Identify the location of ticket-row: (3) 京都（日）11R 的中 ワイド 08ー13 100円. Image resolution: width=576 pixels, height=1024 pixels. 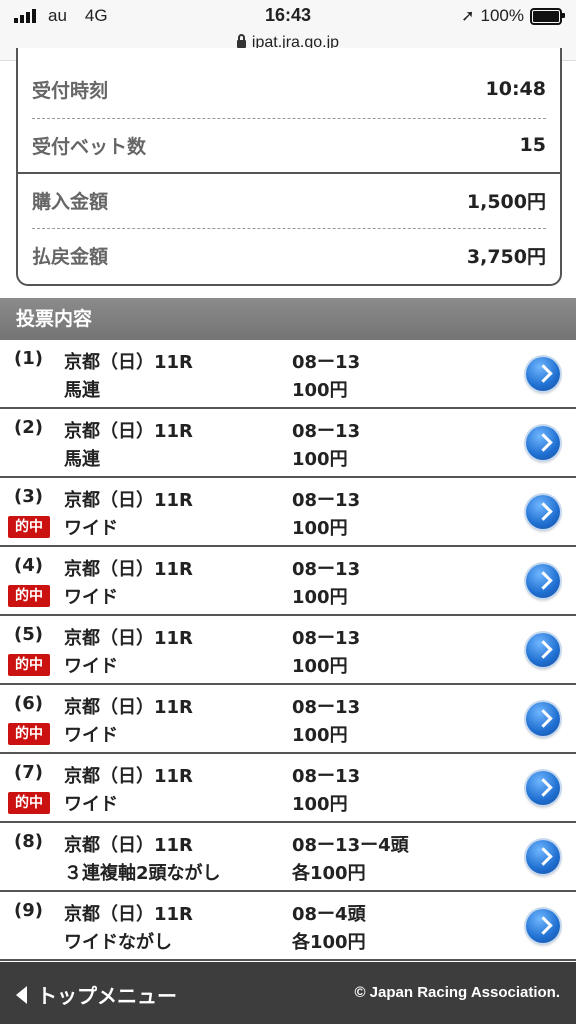
(288, 512).